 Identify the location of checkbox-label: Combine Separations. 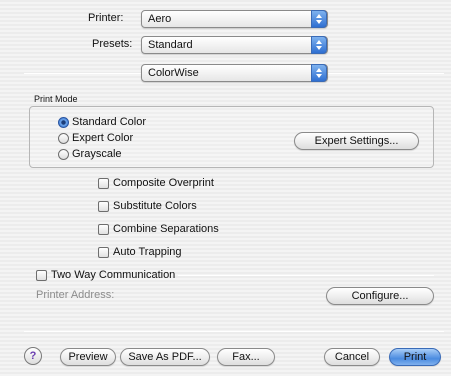
(166, 229).